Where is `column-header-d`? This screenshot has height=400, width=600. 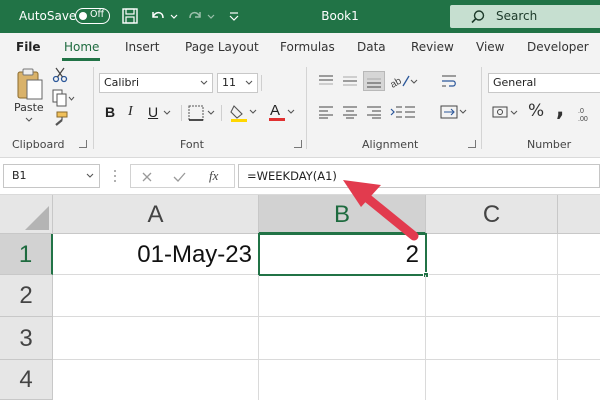
column-header-d is located at coordinates (579, 214).